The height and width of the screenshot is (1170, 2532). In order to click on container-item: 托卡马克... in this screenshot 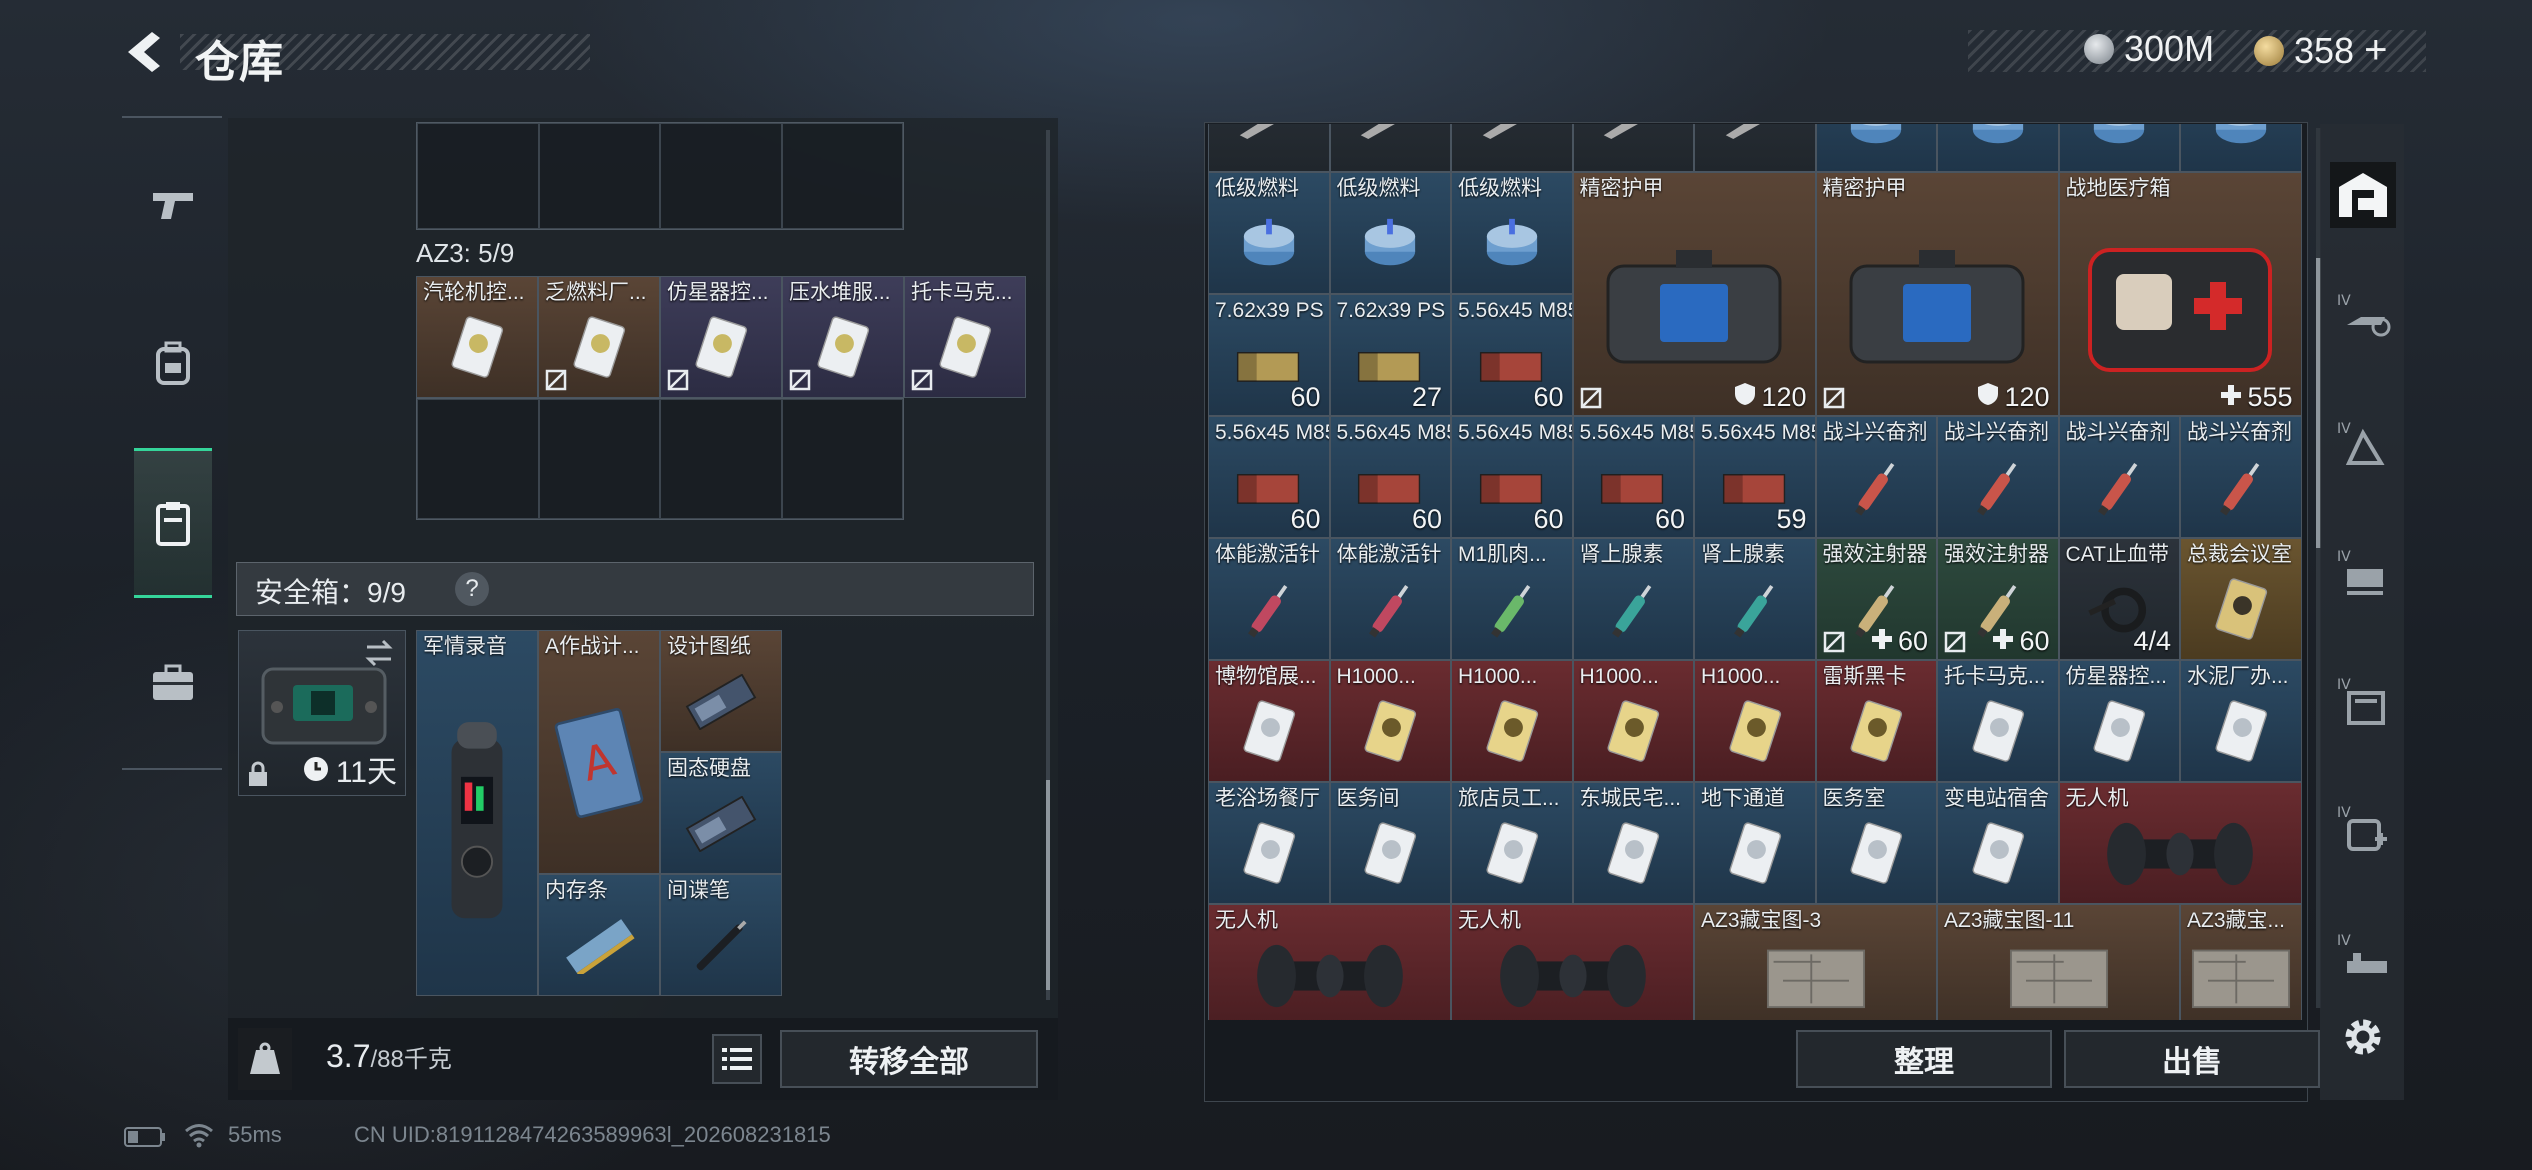, I will do `click(965, 337)`.